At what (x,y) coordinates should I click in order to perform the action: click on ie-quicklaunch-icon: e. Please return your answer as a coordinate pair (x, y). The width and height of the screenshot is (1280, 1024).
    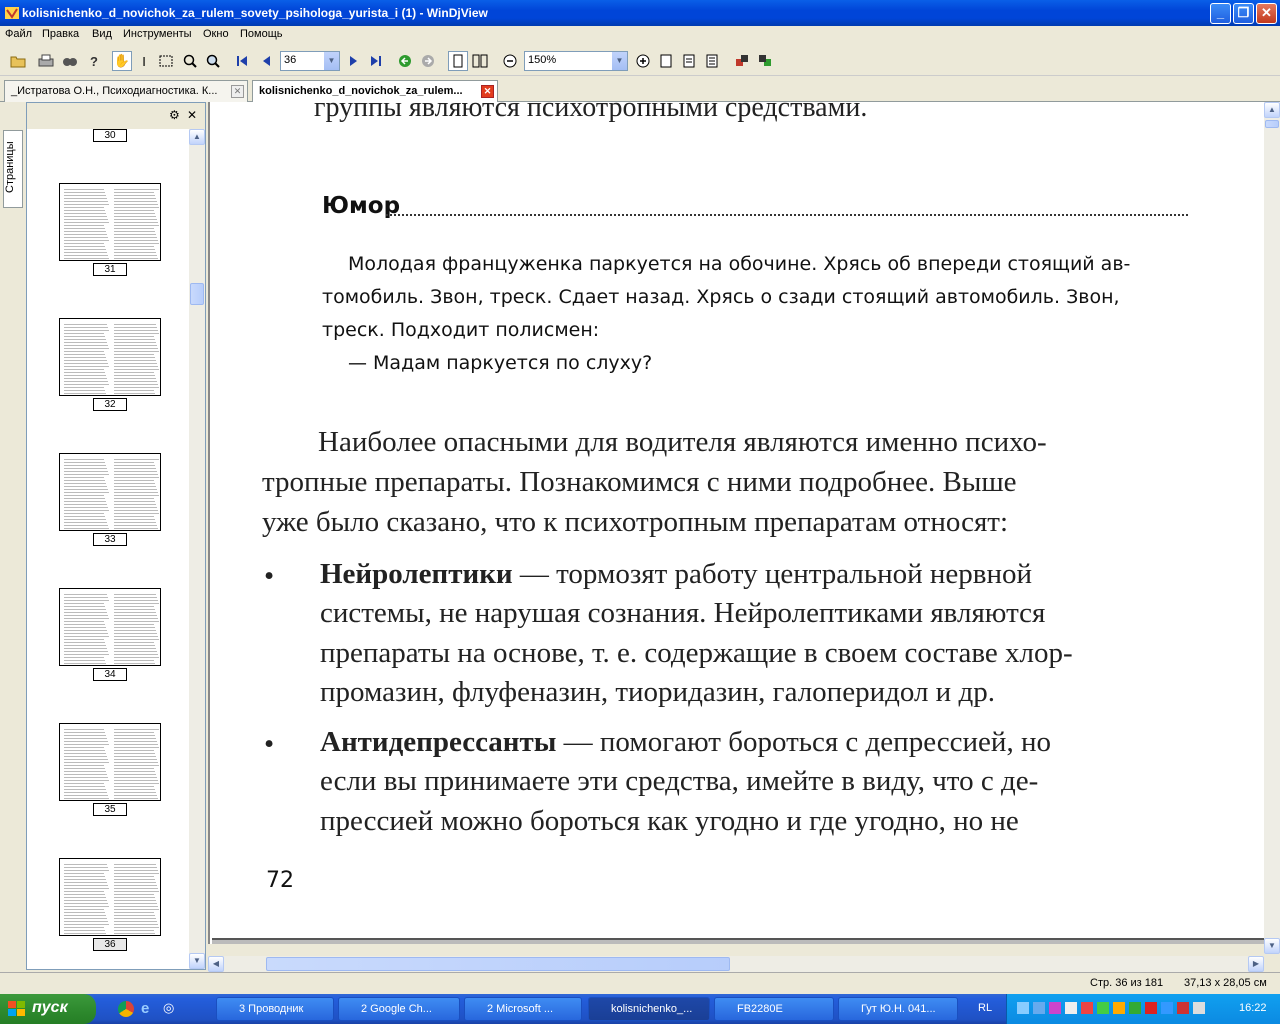
    Looking at the image, I should click on (149, 1008).